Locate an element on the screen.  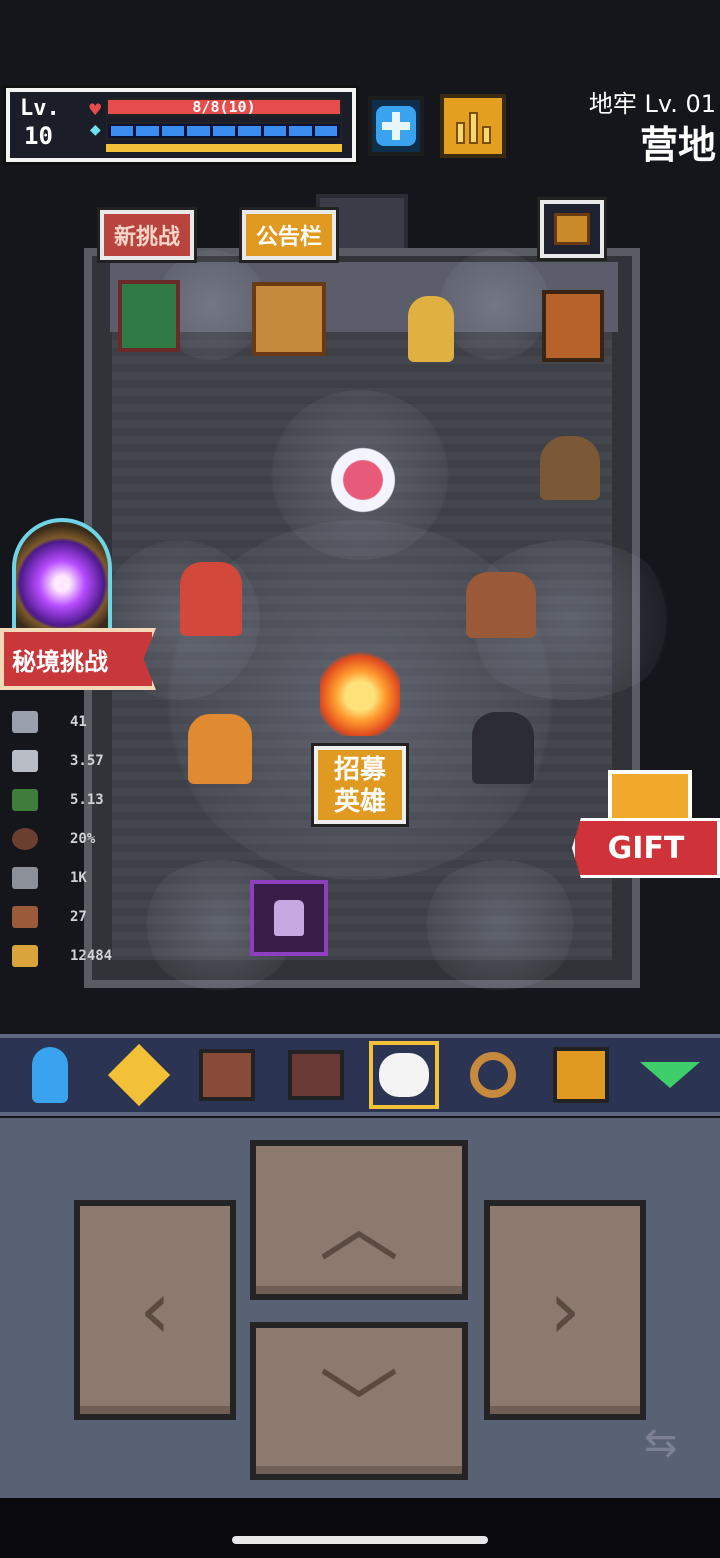
book-button is located at coordinates (227, 1075).